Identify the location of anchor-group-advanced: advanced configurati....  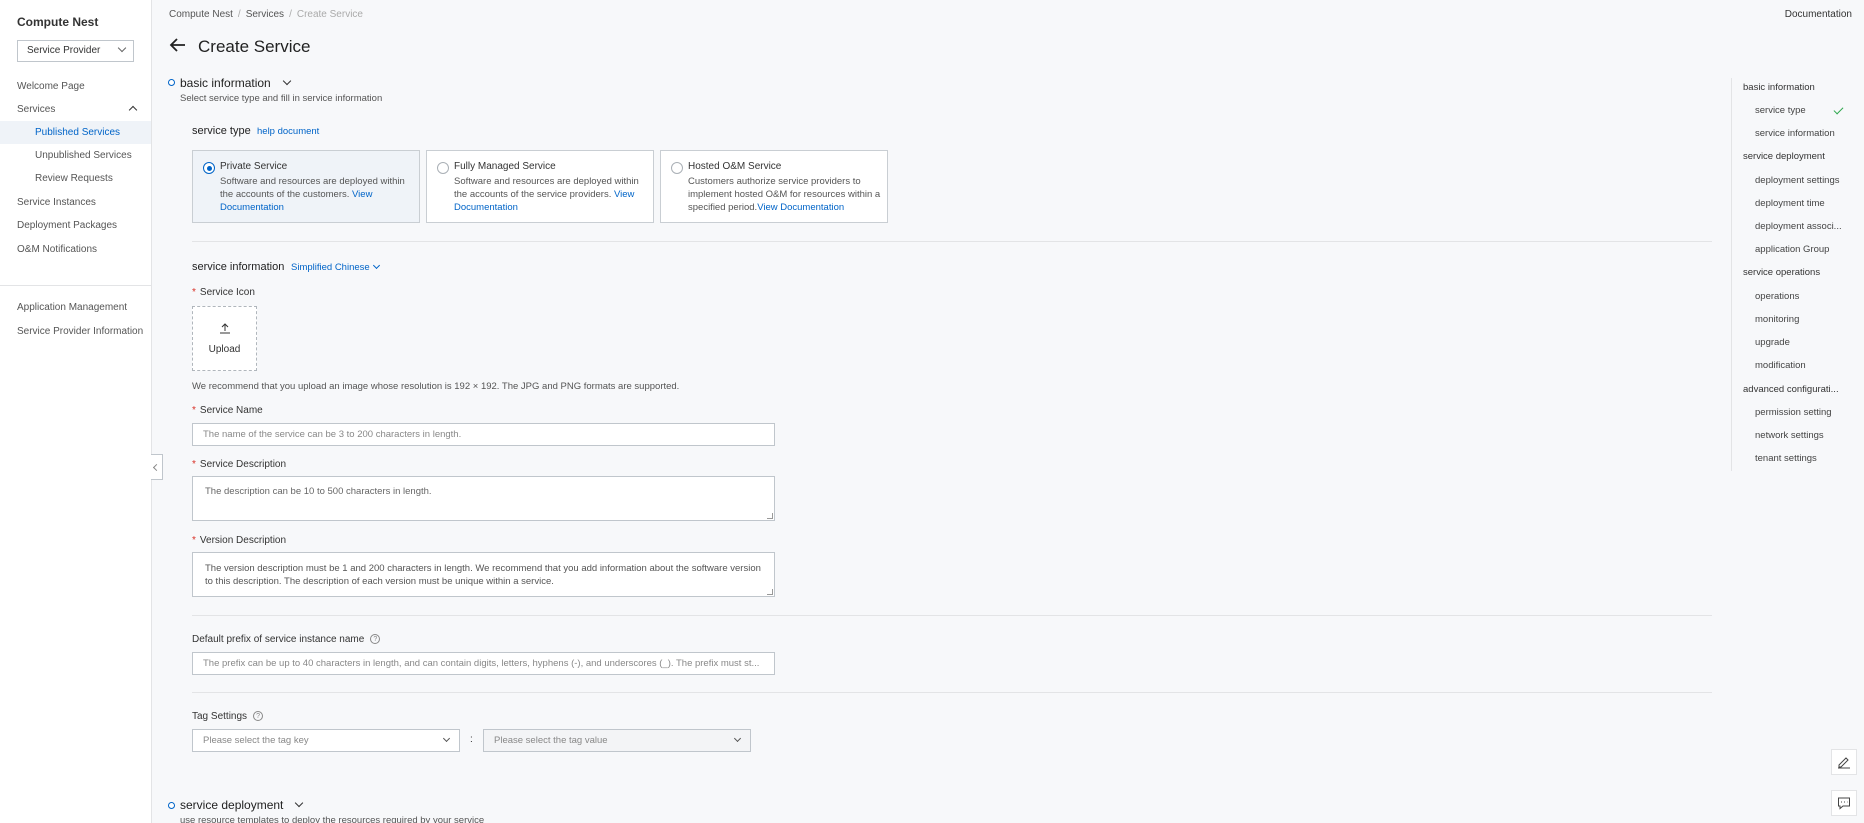
(1791, 389).